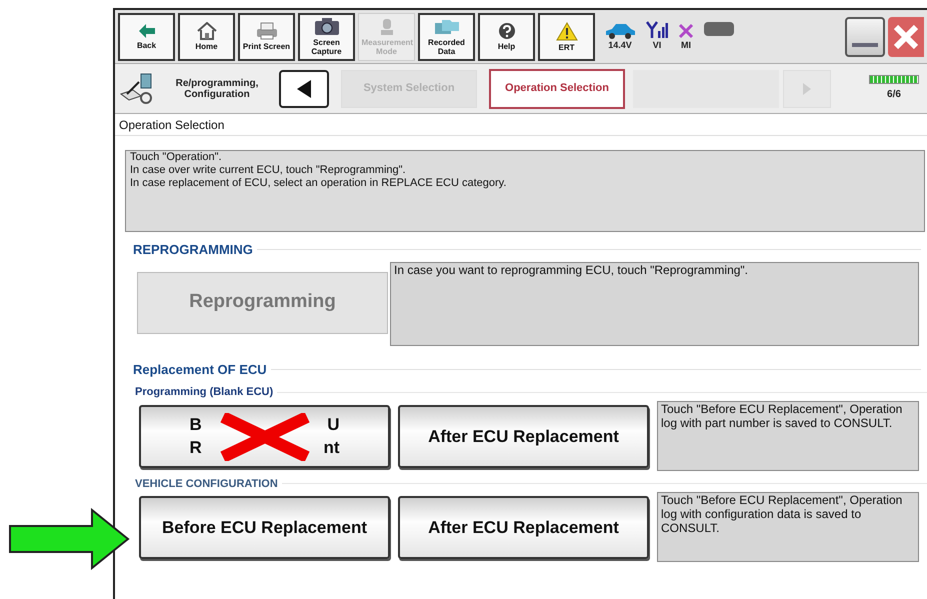  What do you see at coordinates (788, 527) in the screenshot?
I see `note-box: Touch "Before ECU Replacement", Operation log with configuration data is saved to CONSULT.` at bounding box center [788, 527].